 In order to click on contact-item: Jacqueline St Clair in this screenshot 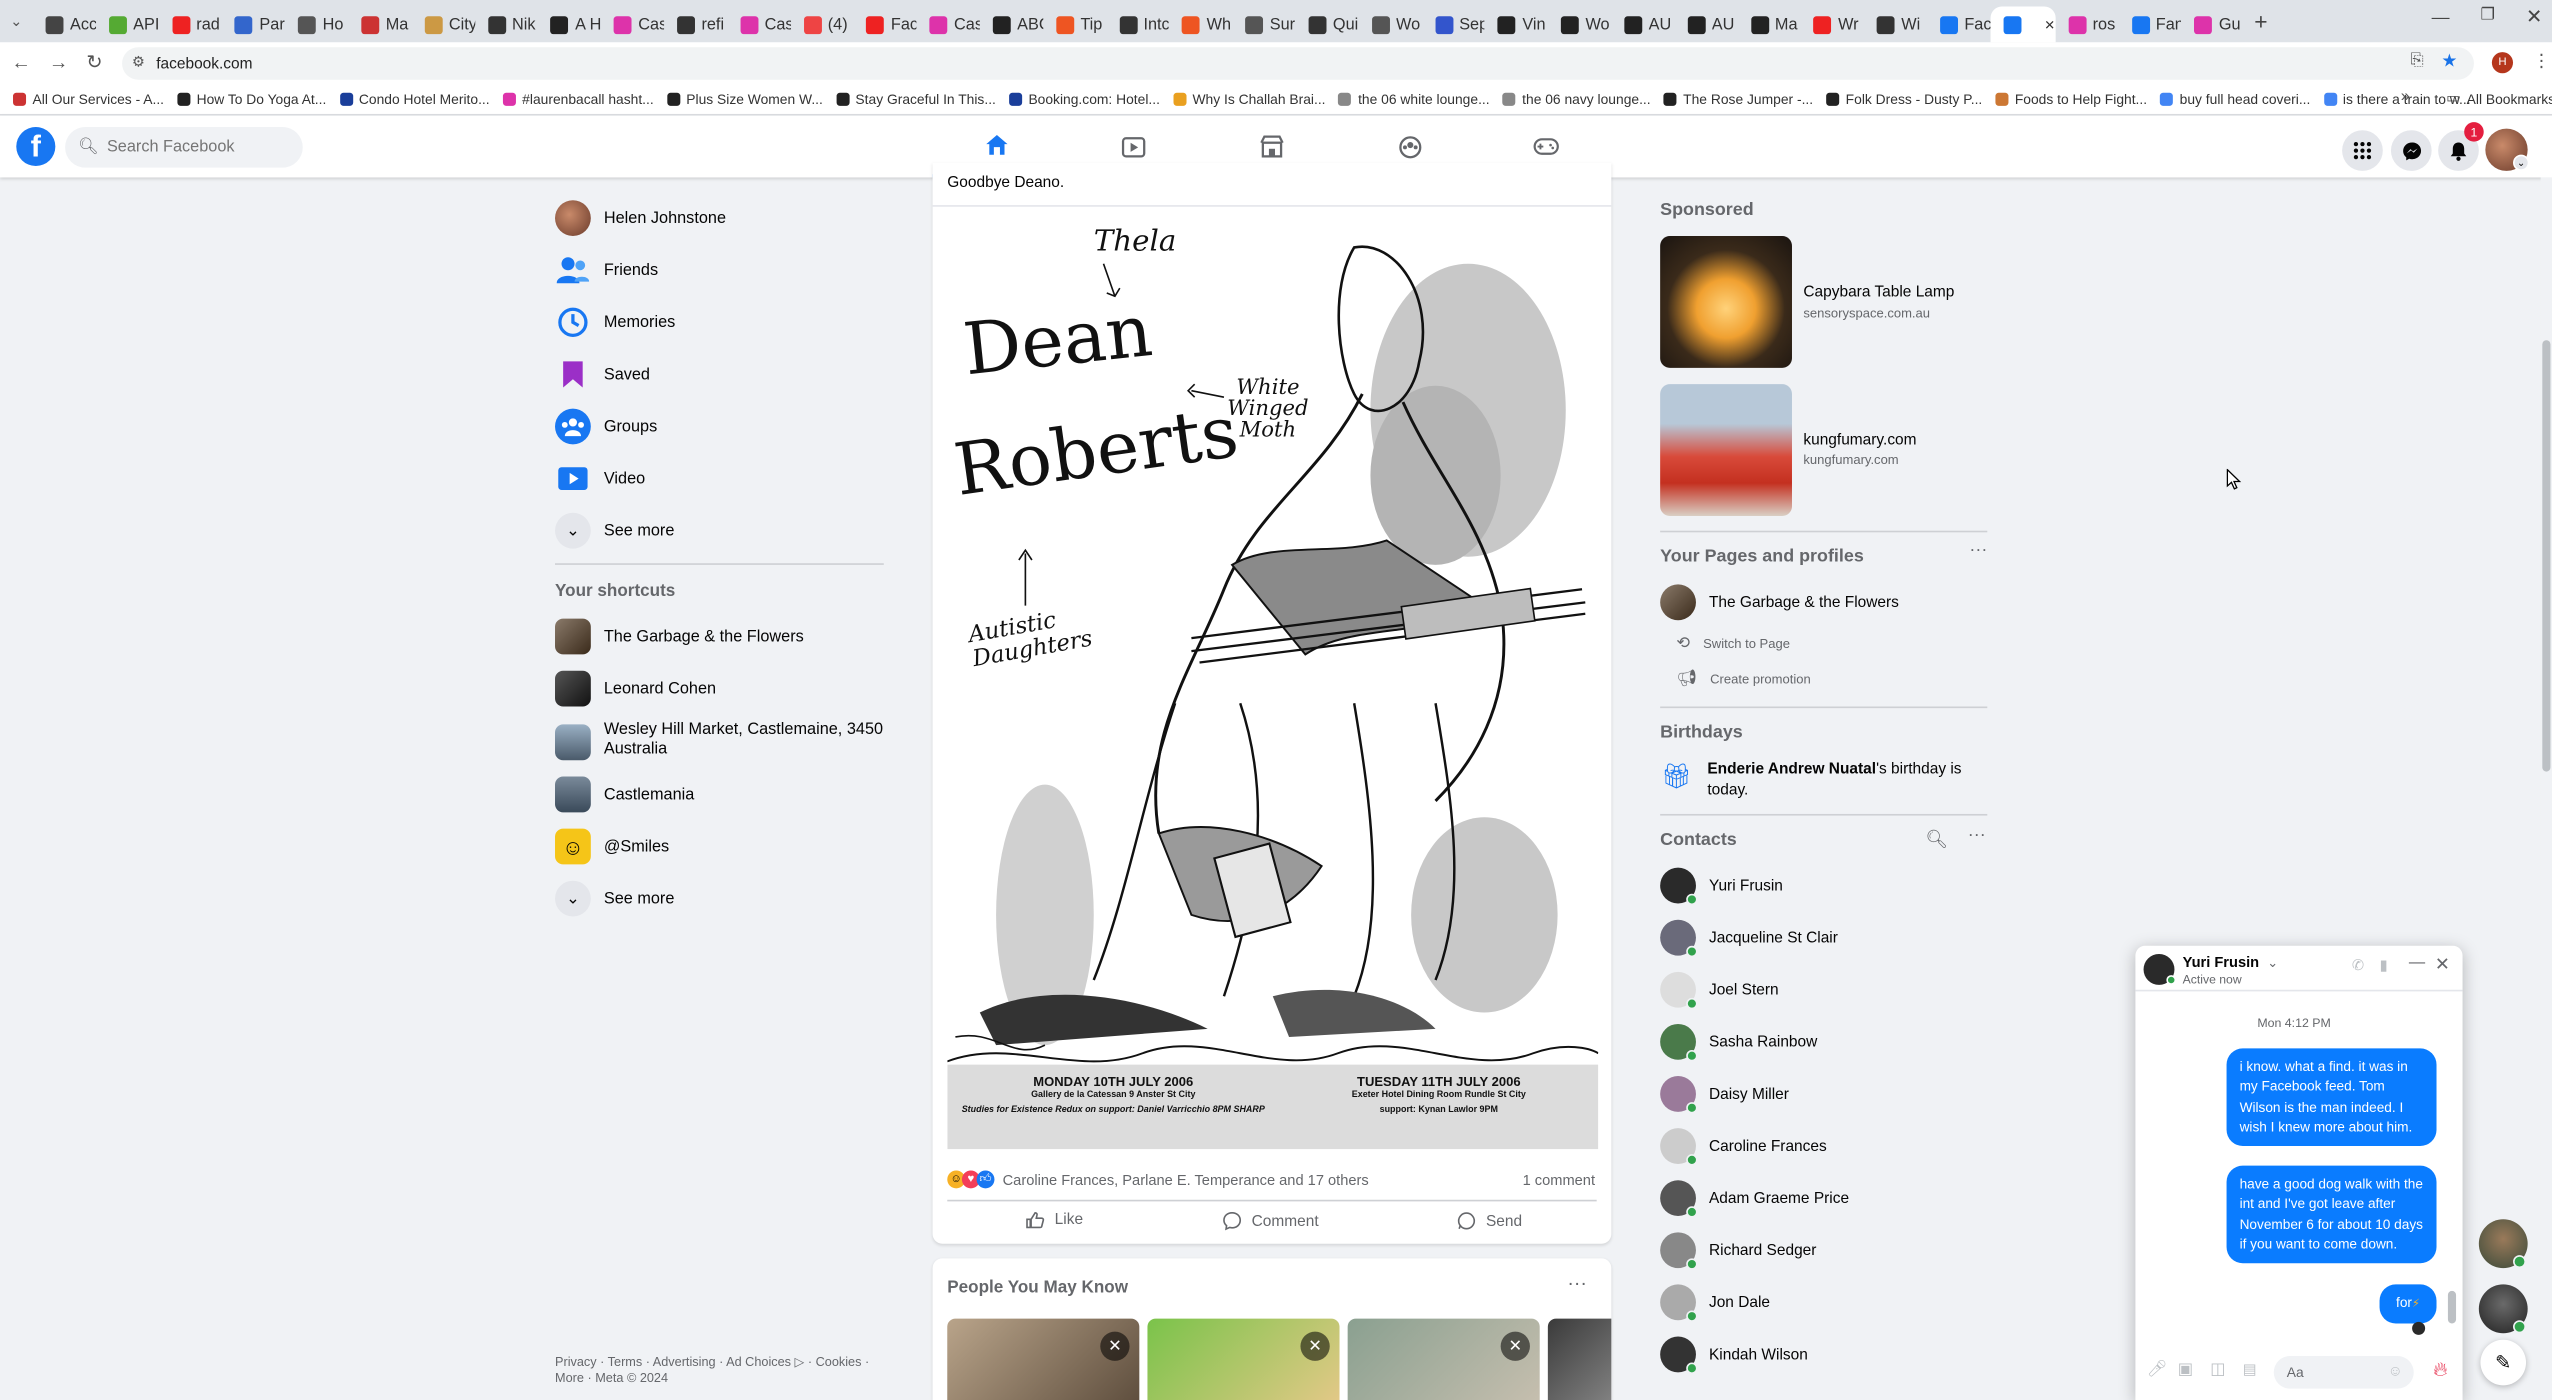, I will do `click(1749, 938)`.